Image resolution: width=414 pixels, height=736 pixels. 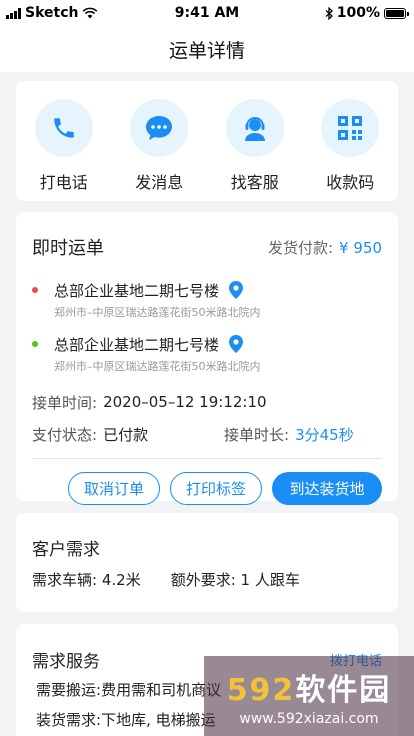 What do you see at coordinates (65, 580) in the screenshot?
I see `vehicle-label: 需求车辆:` at bounding box center [65, 580].